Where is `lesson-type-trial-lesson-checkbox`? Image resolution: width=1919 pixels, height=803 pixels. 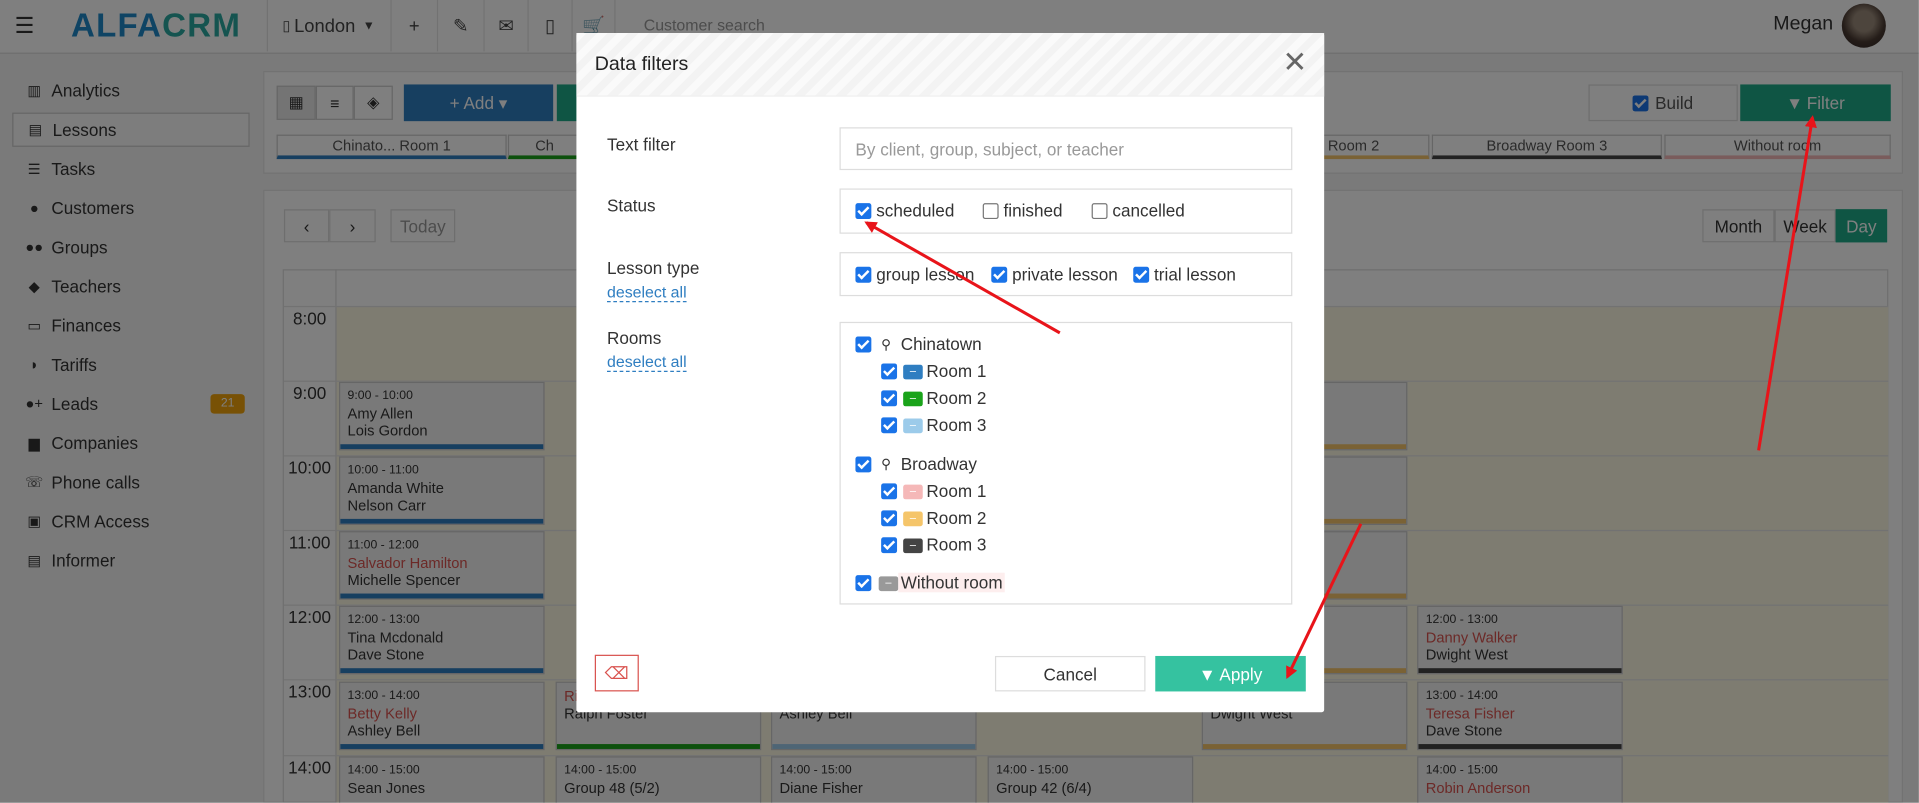 lesson-type-trial-lesson-checkbox is located at coordinates (1141, 274).